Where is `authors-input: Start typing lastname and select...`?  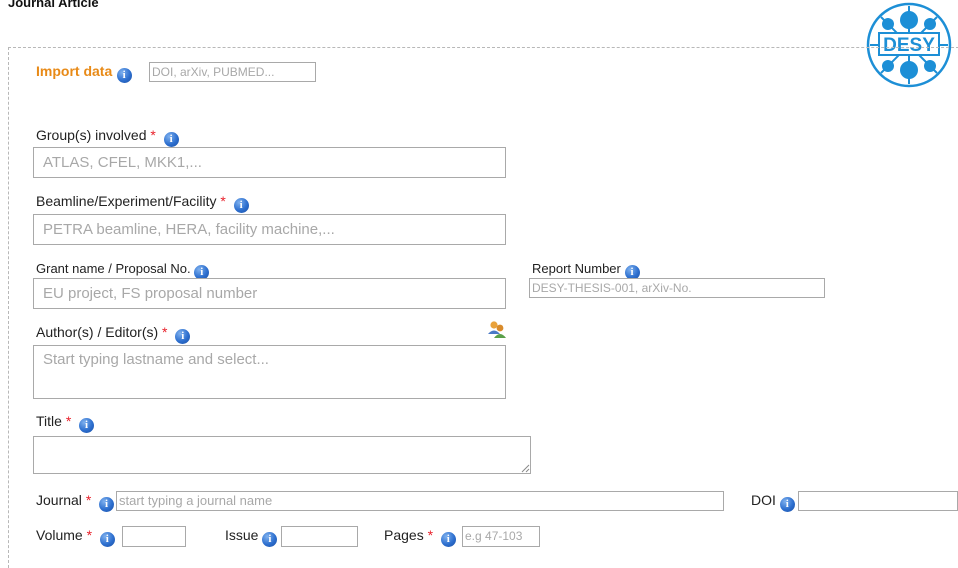
authors-input: Start typing lastname and select... is located at coordinates (269, 372).